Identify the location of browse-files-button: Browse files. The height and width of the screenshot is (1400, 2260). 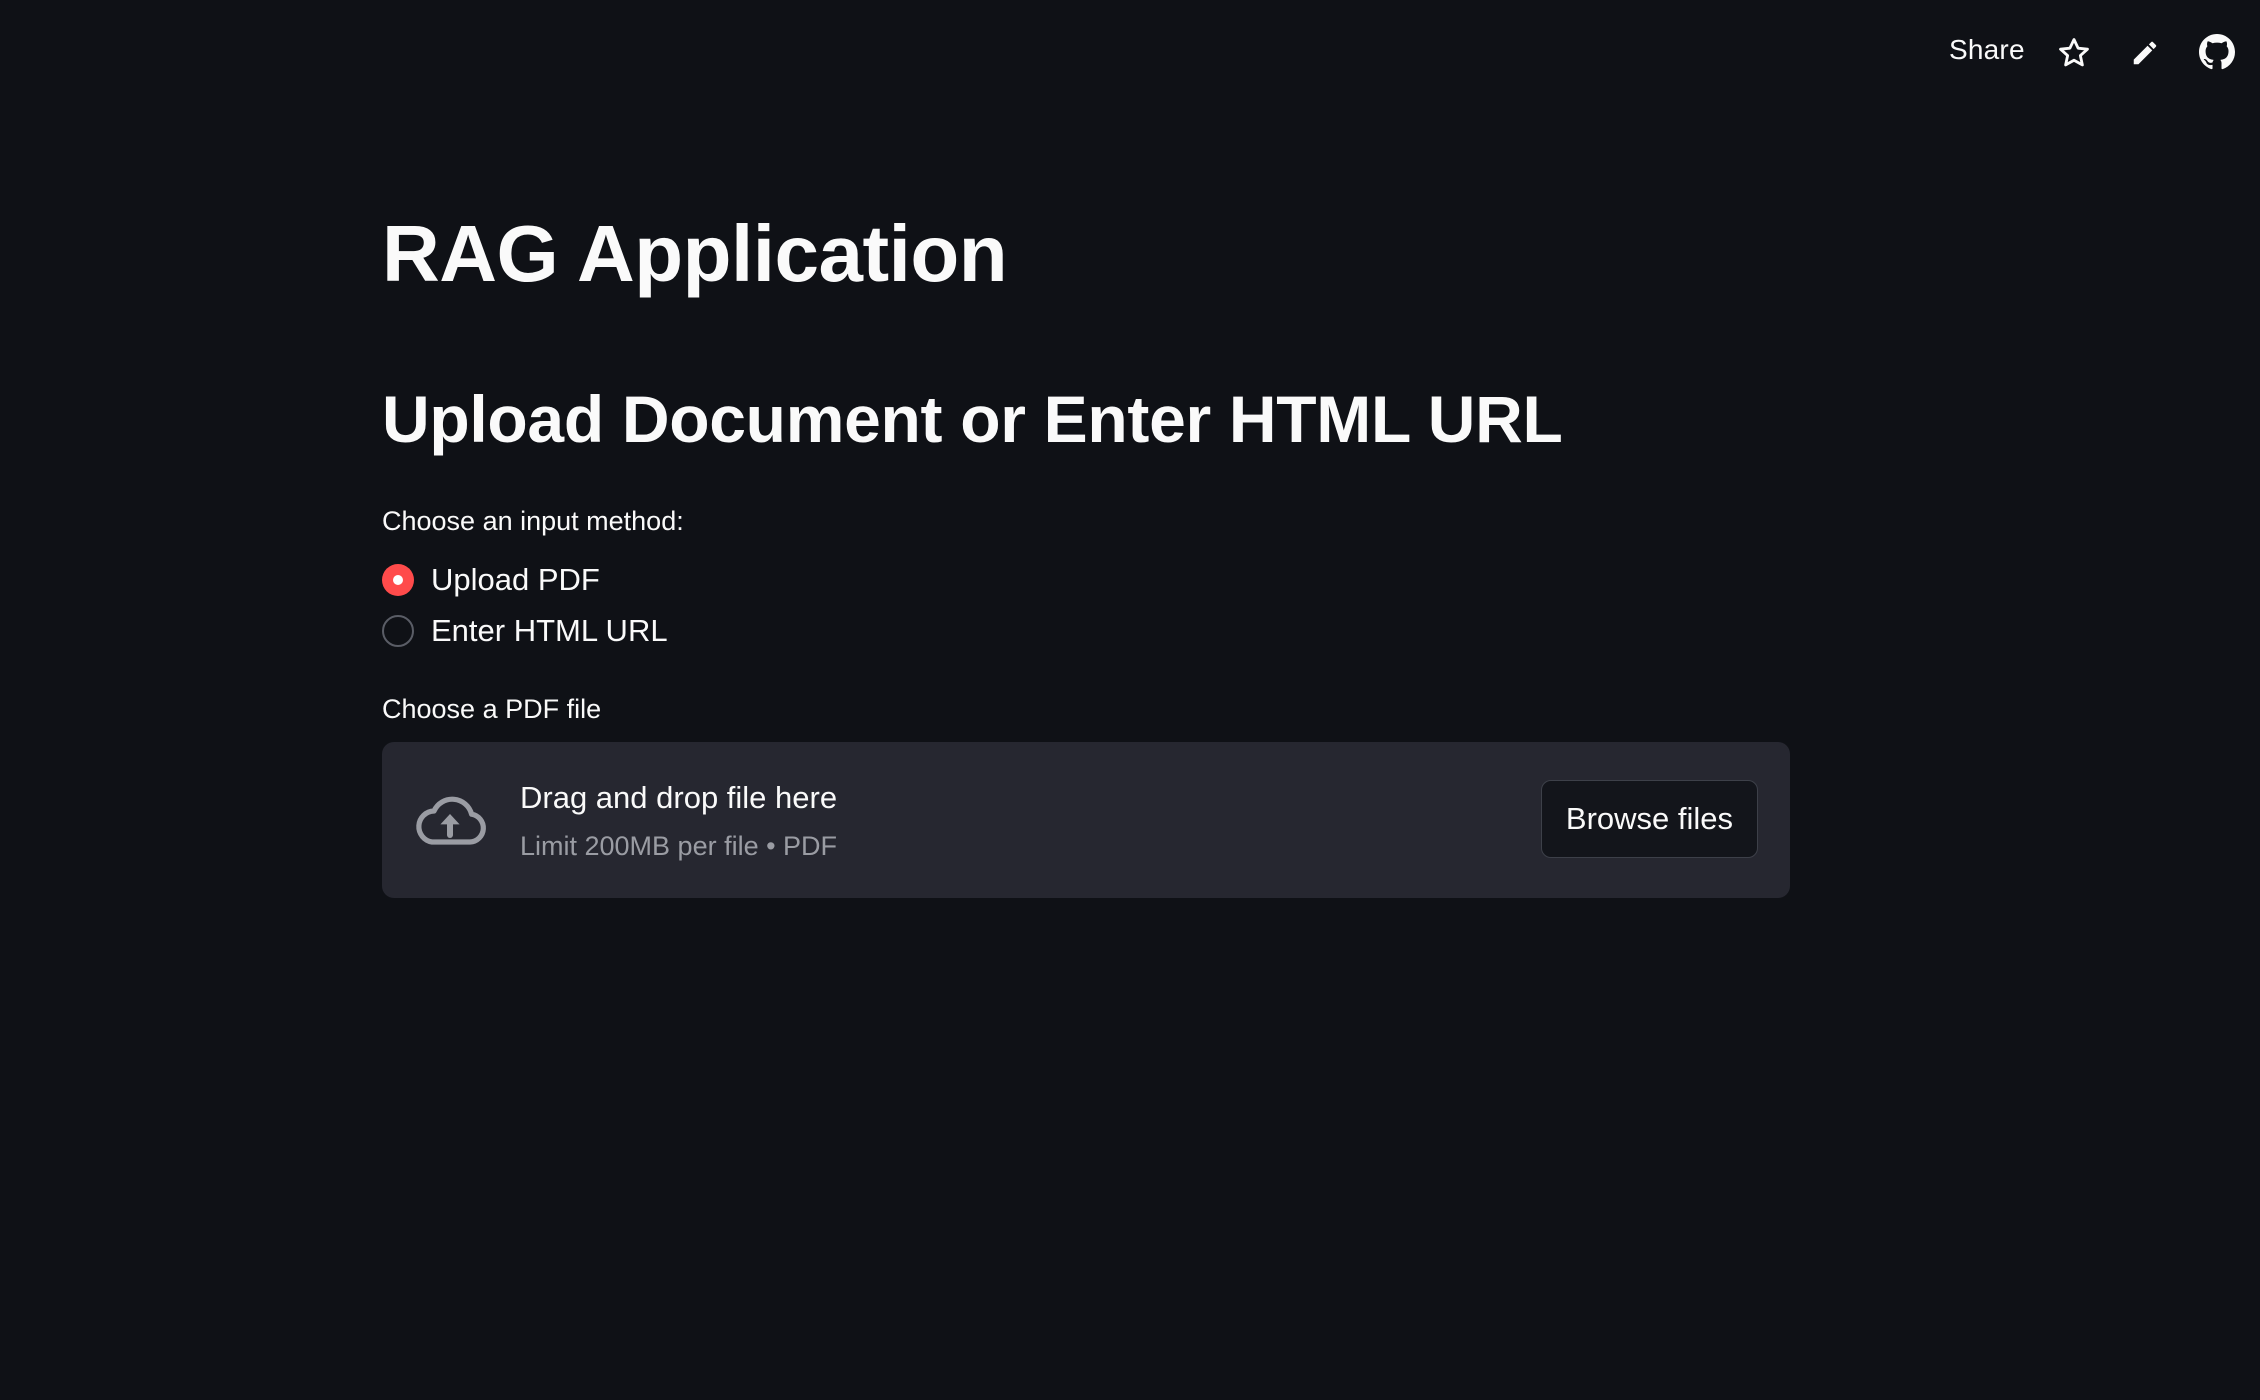
(1649, 819).